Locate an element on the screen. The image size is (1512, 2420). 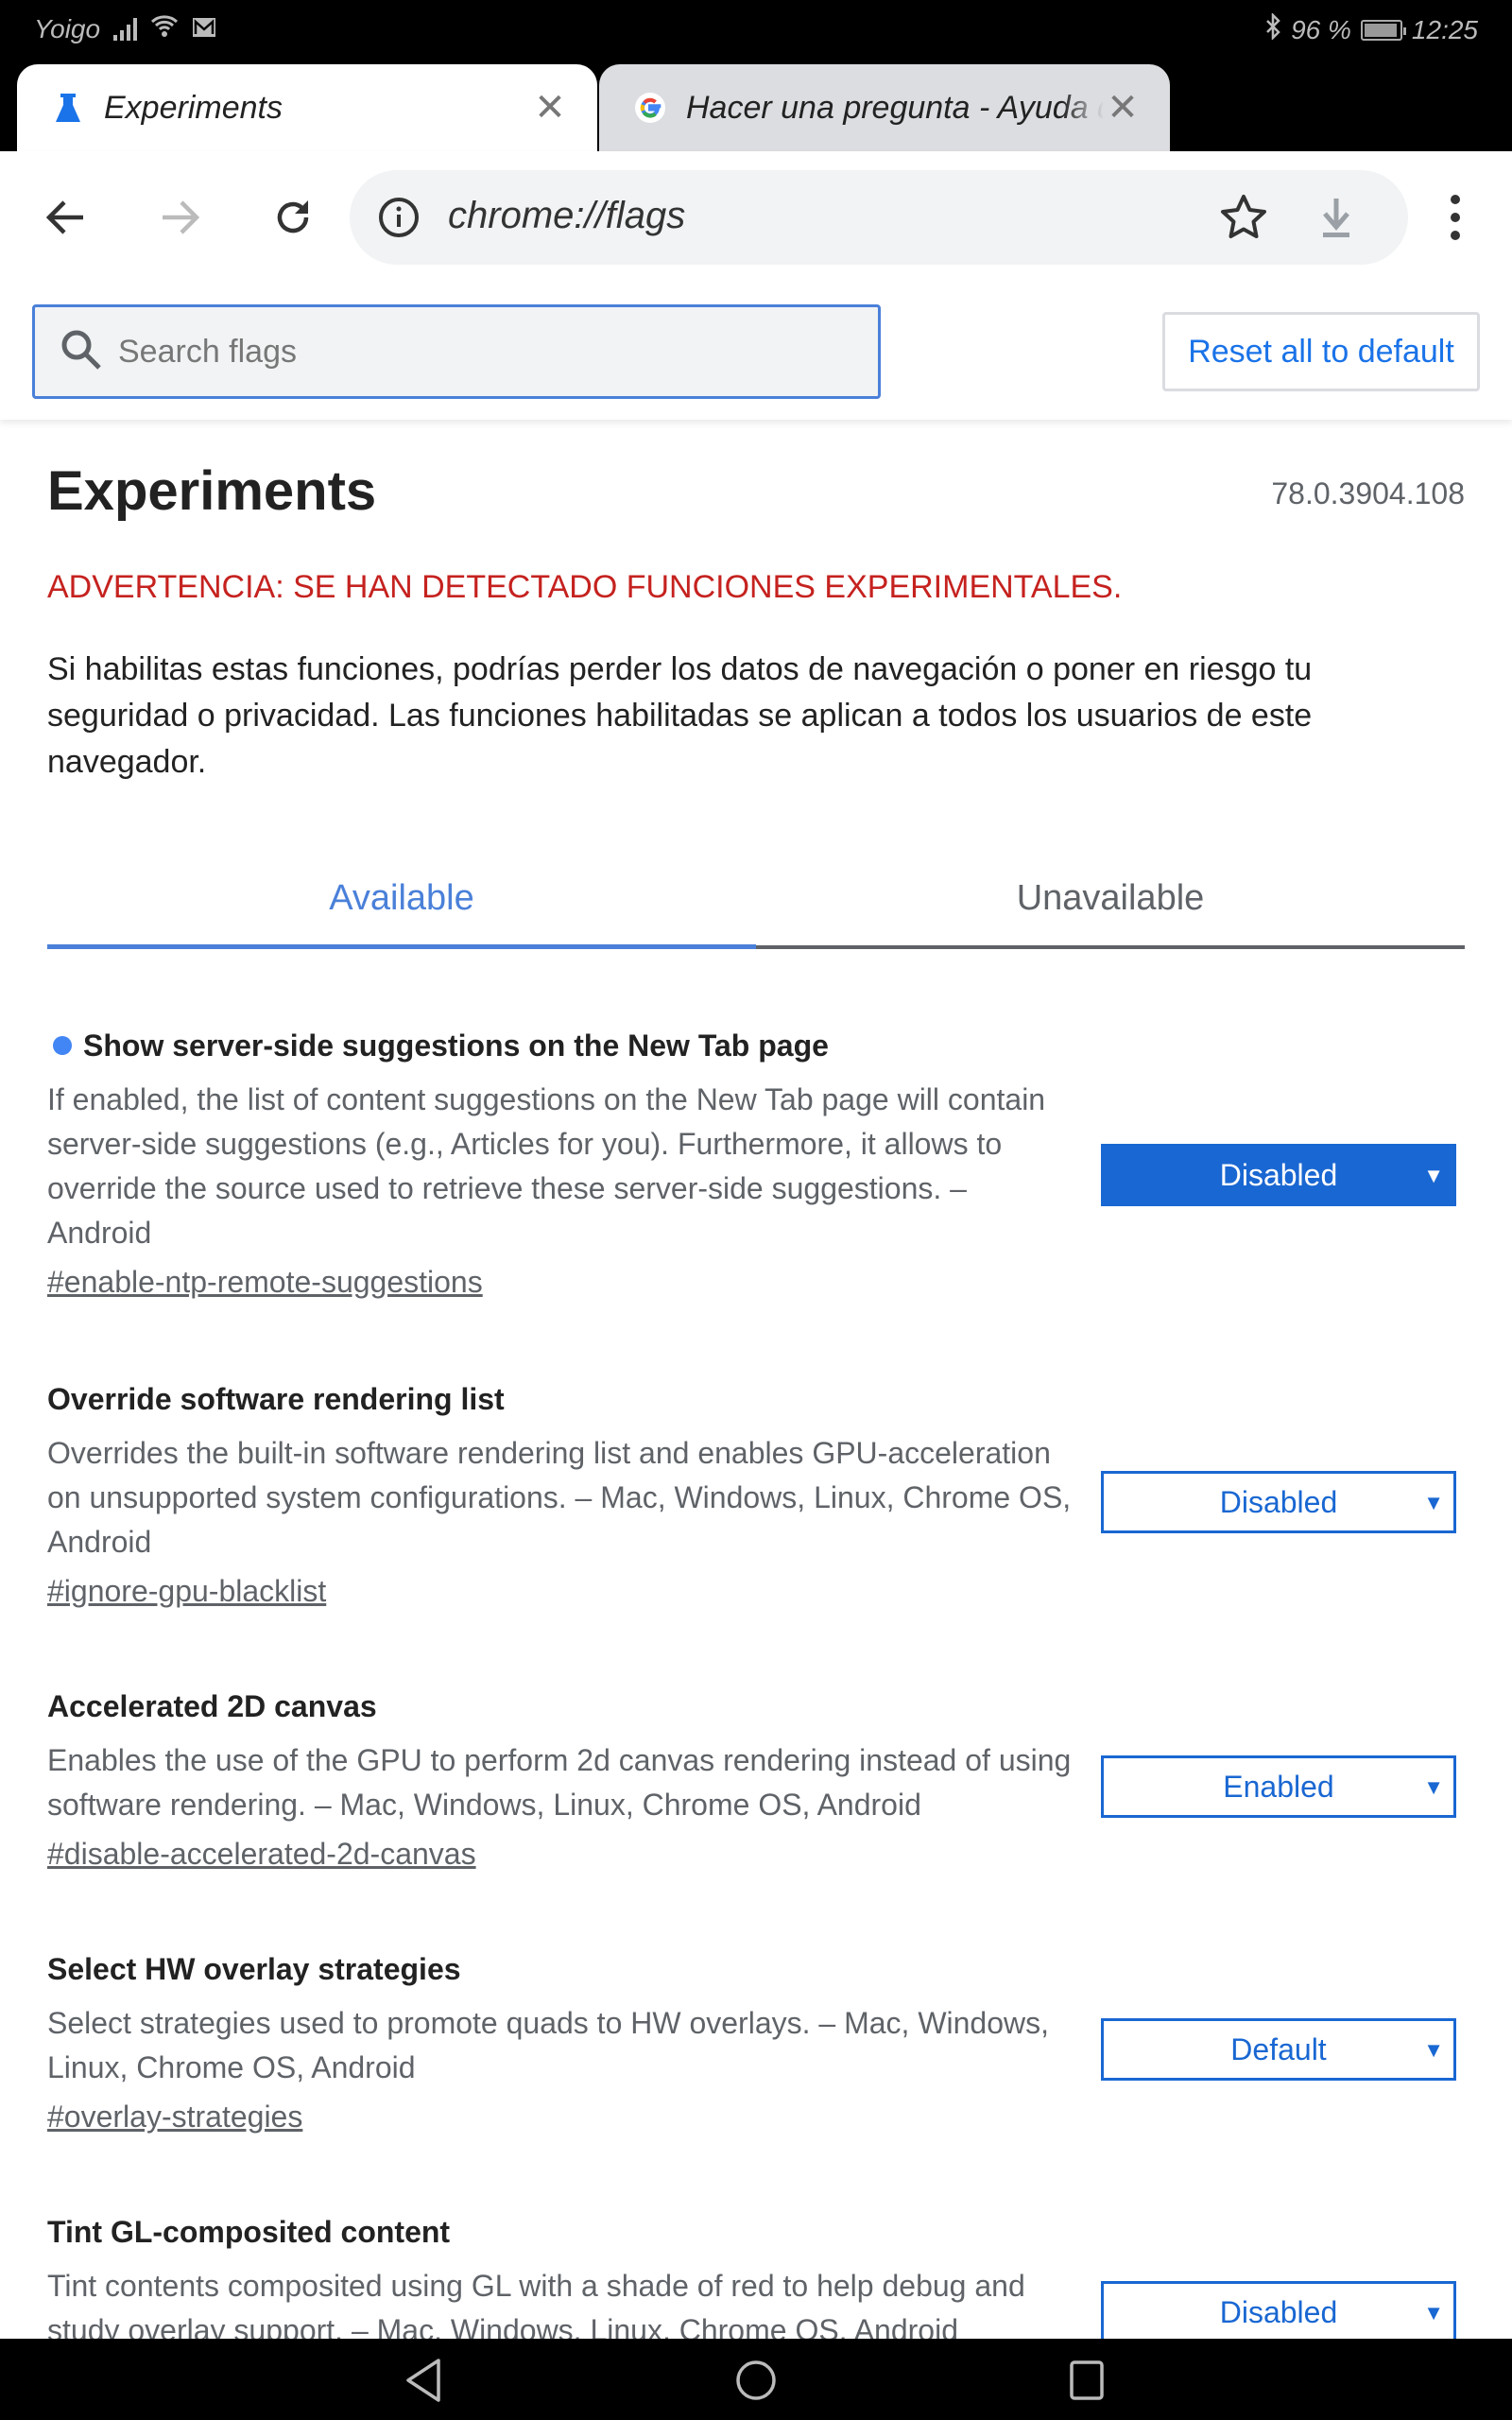
tab-indicator is located at coordinates (401, 946).